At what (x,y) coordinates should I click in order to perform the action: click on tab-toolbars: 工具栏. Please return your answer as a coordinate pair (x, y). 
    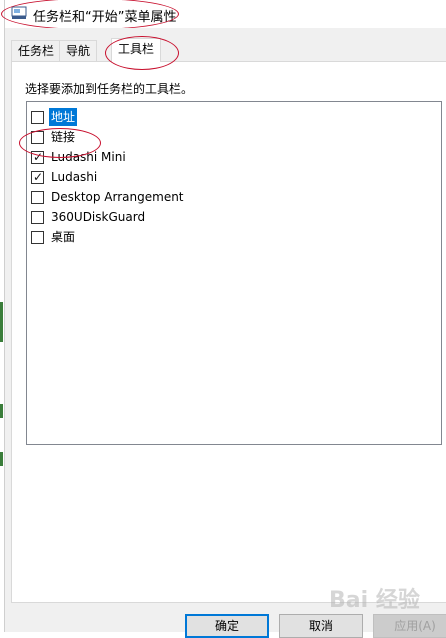
    Looking at the image, I should click on (136, 50).